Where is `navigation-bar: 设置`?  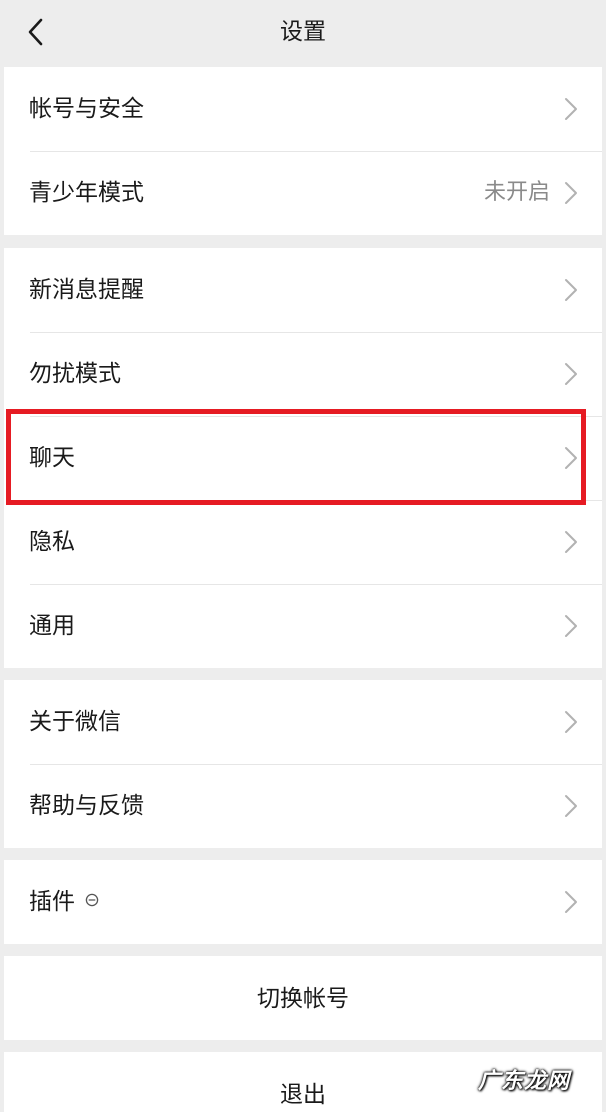 navigation-bar: 设置 is located at coordinates (303, 33).